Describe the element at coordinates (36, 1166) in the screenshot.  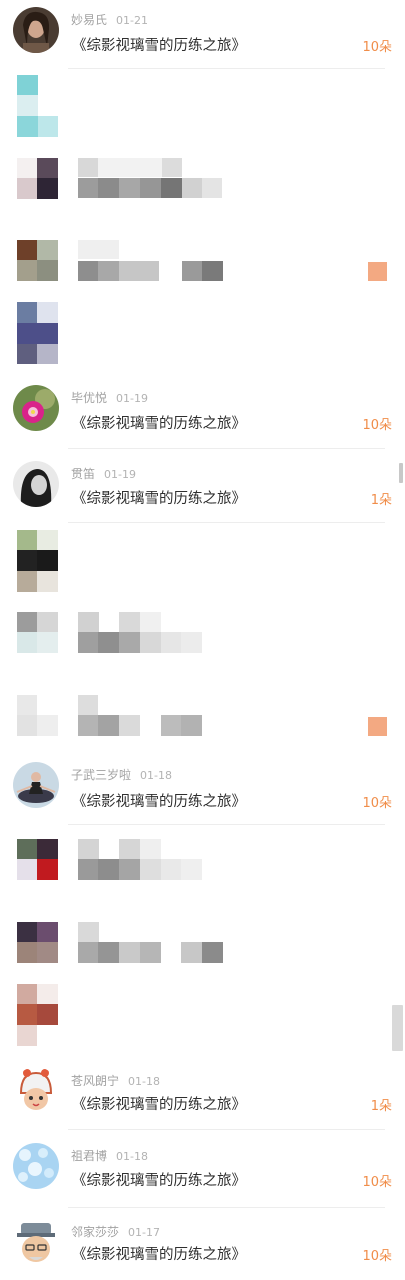
I see `blue-bubbles-avatar` at that location.